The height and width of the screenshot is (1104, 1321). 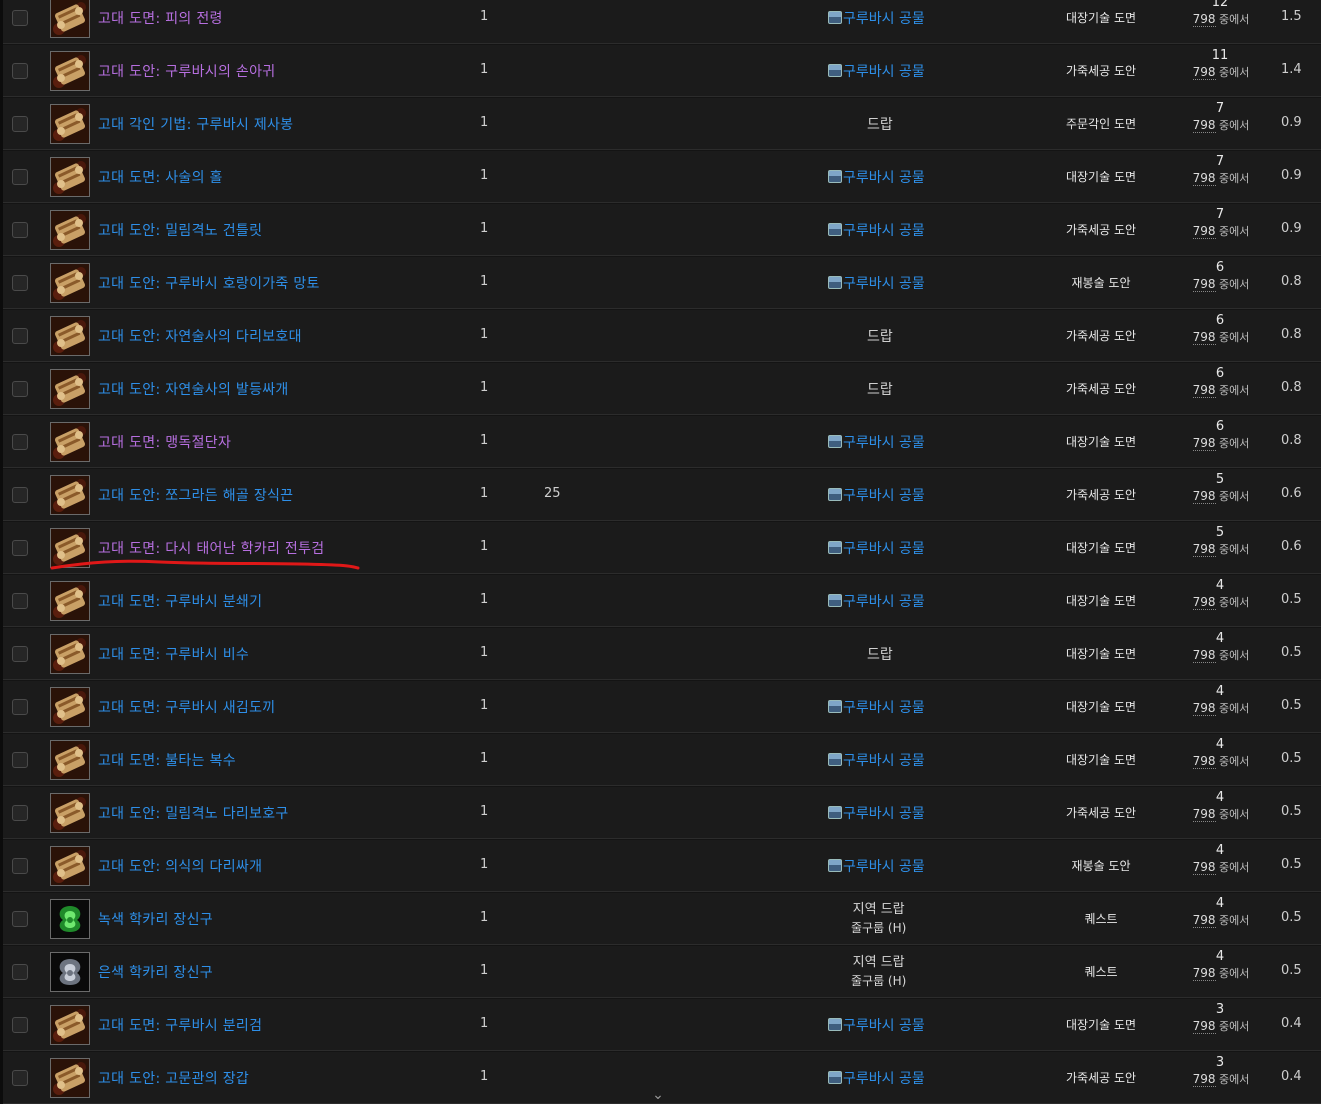 What do you see at coordinates (180, 1025) in the screenshot?
I see `item-name-link: 고대 도면: 구루바시 분리검` at bounding box center [180, 1025].